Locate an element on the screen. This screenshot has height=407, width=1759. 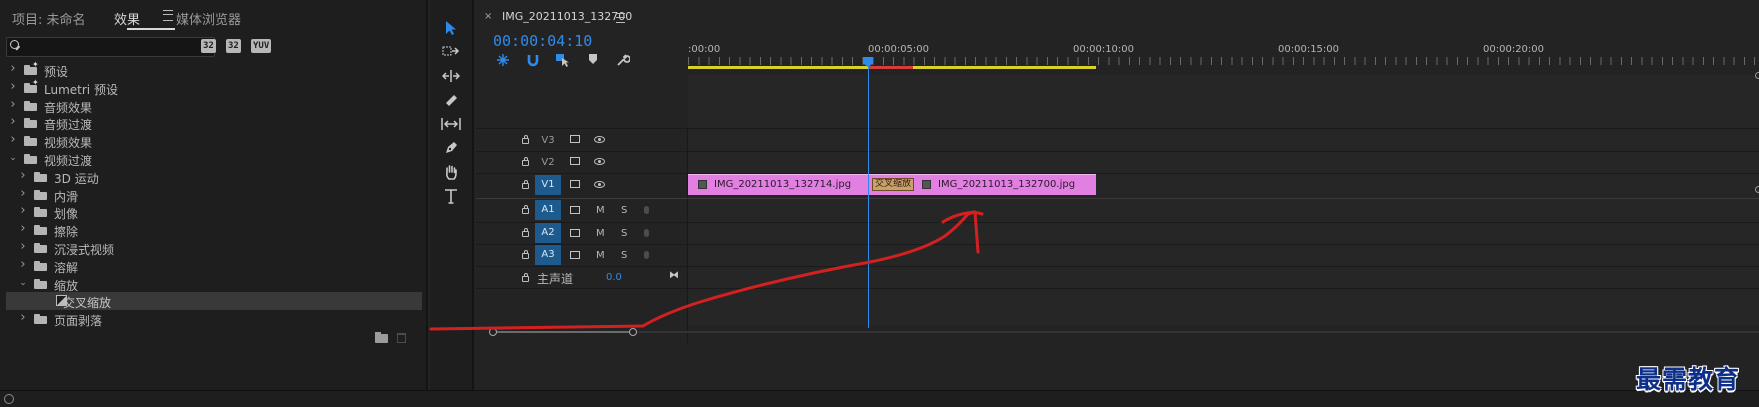
effects-tree-item: › 擦除 is located at coordinates (214, 230).